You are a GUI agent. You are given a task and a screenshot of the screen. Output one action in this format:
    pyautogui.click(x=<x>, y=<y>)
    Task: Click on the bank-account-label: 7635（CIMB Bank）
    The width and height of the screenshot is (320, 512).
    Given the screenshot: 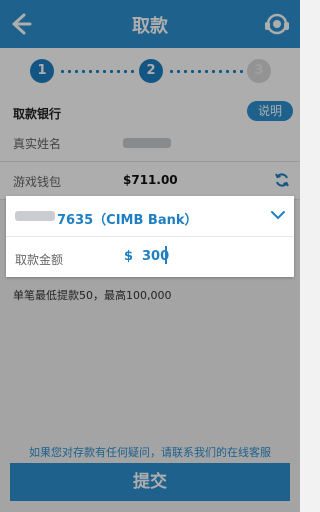 What is the action you would take?
    pyautogui.click(x=127, y=220)
    